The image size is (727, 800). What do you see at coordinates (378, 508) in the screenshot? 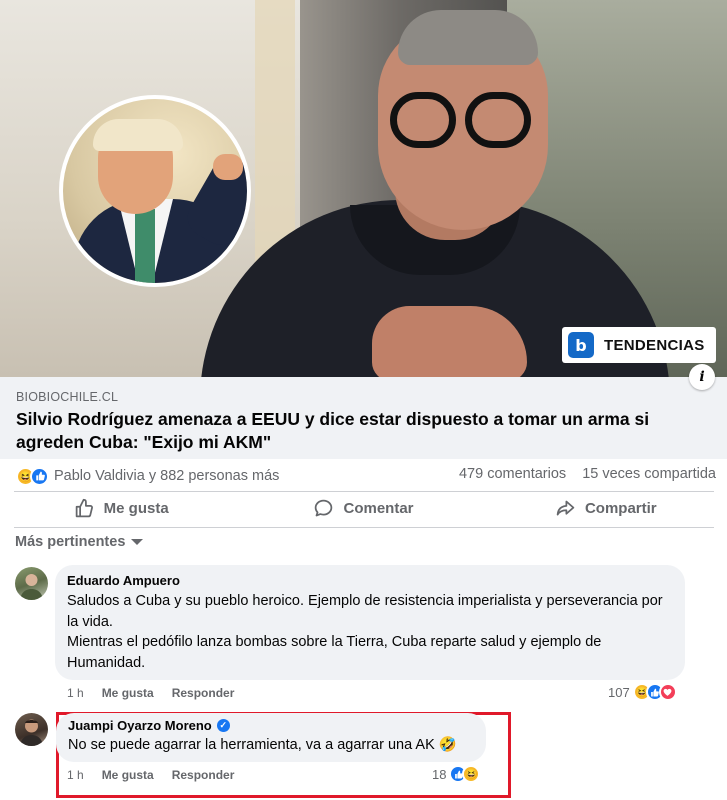
I see `comment-label: Comentar` at bounding box center [378, 508].